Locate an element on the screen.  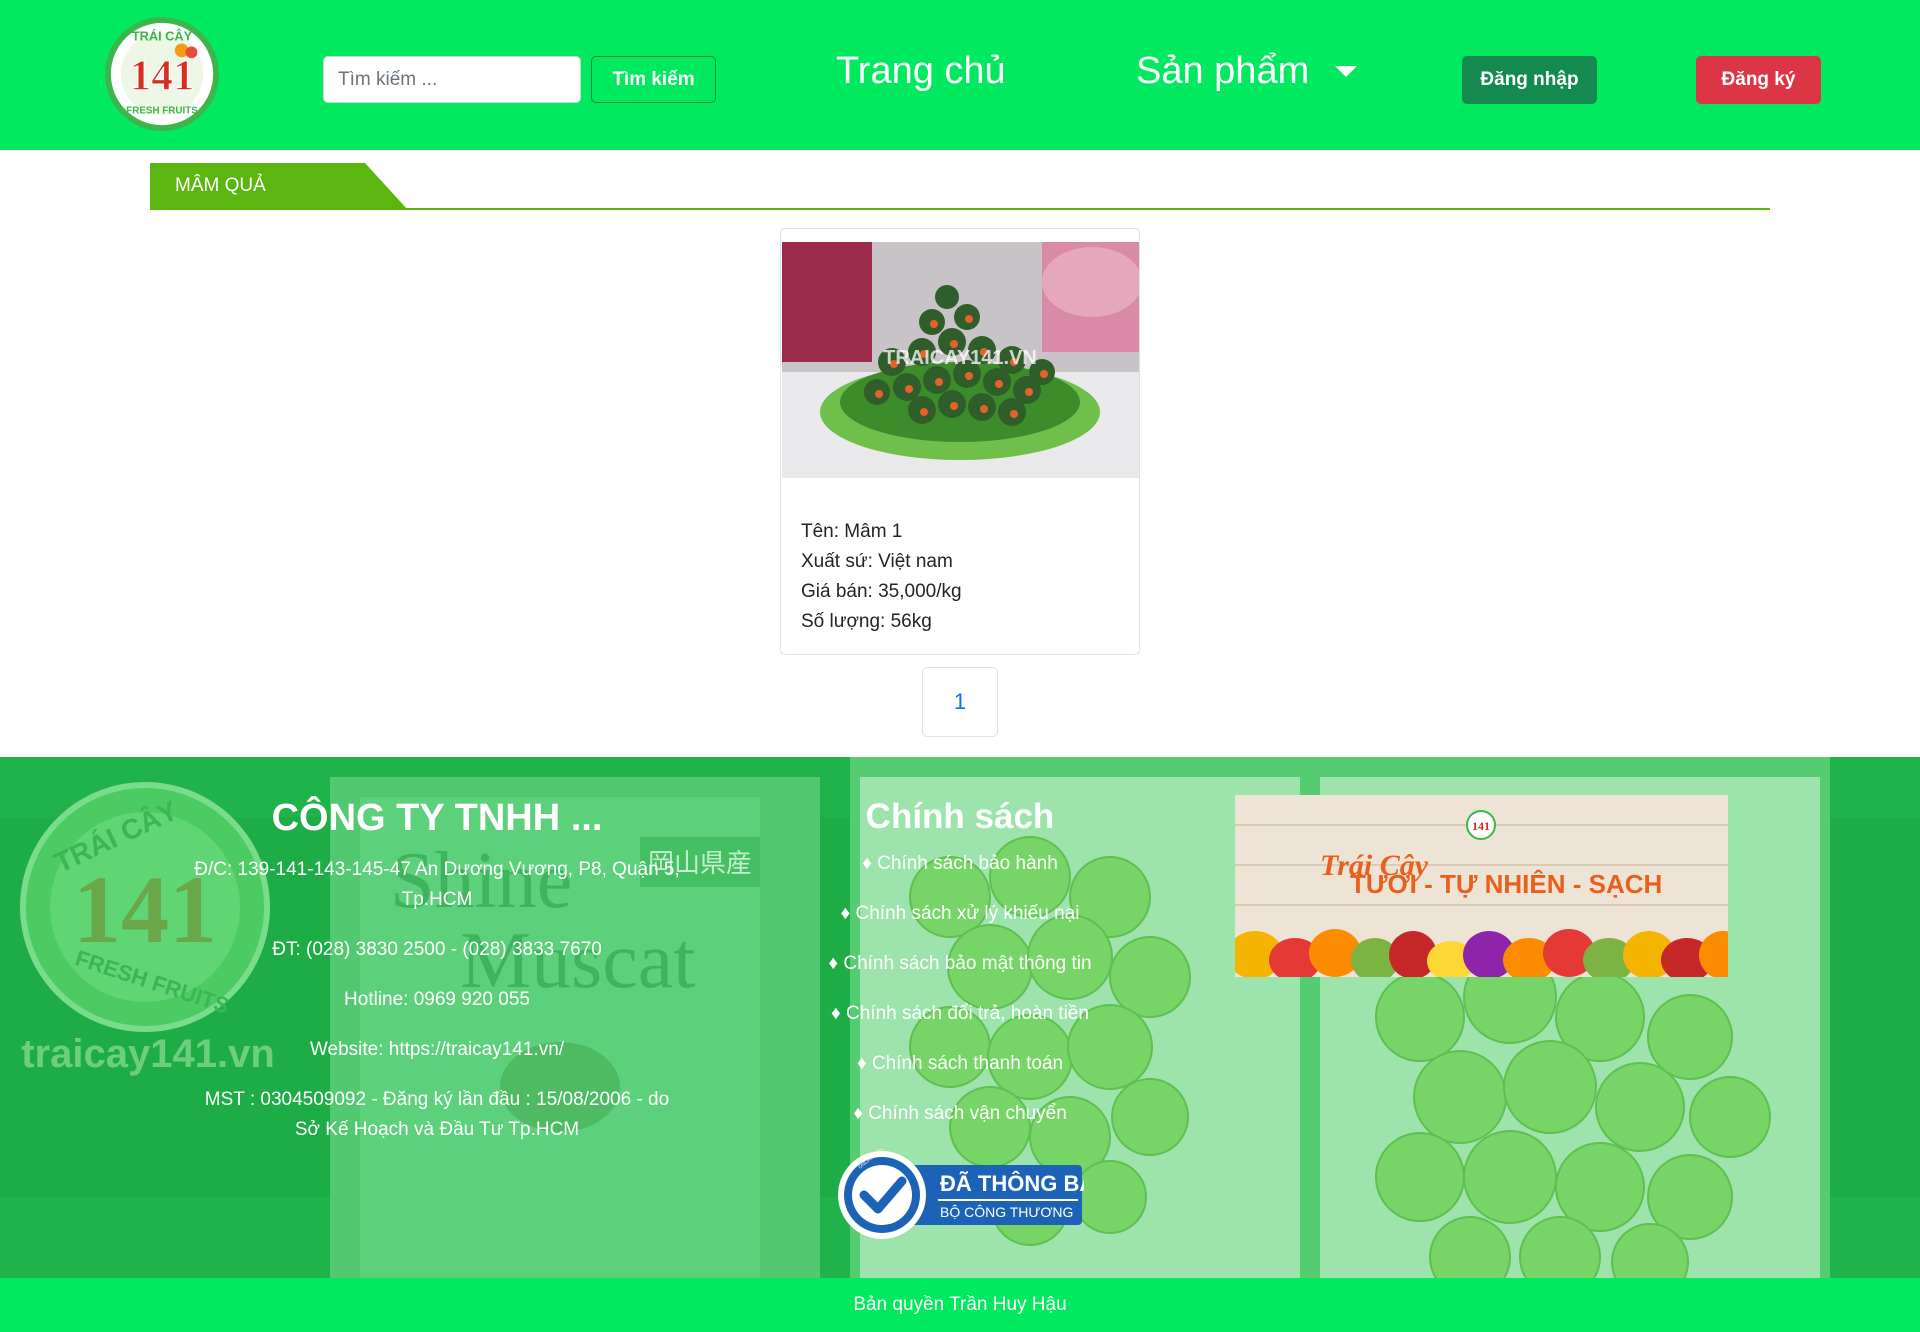
policy-title: Chính sách is located at coordinates (960, 816).